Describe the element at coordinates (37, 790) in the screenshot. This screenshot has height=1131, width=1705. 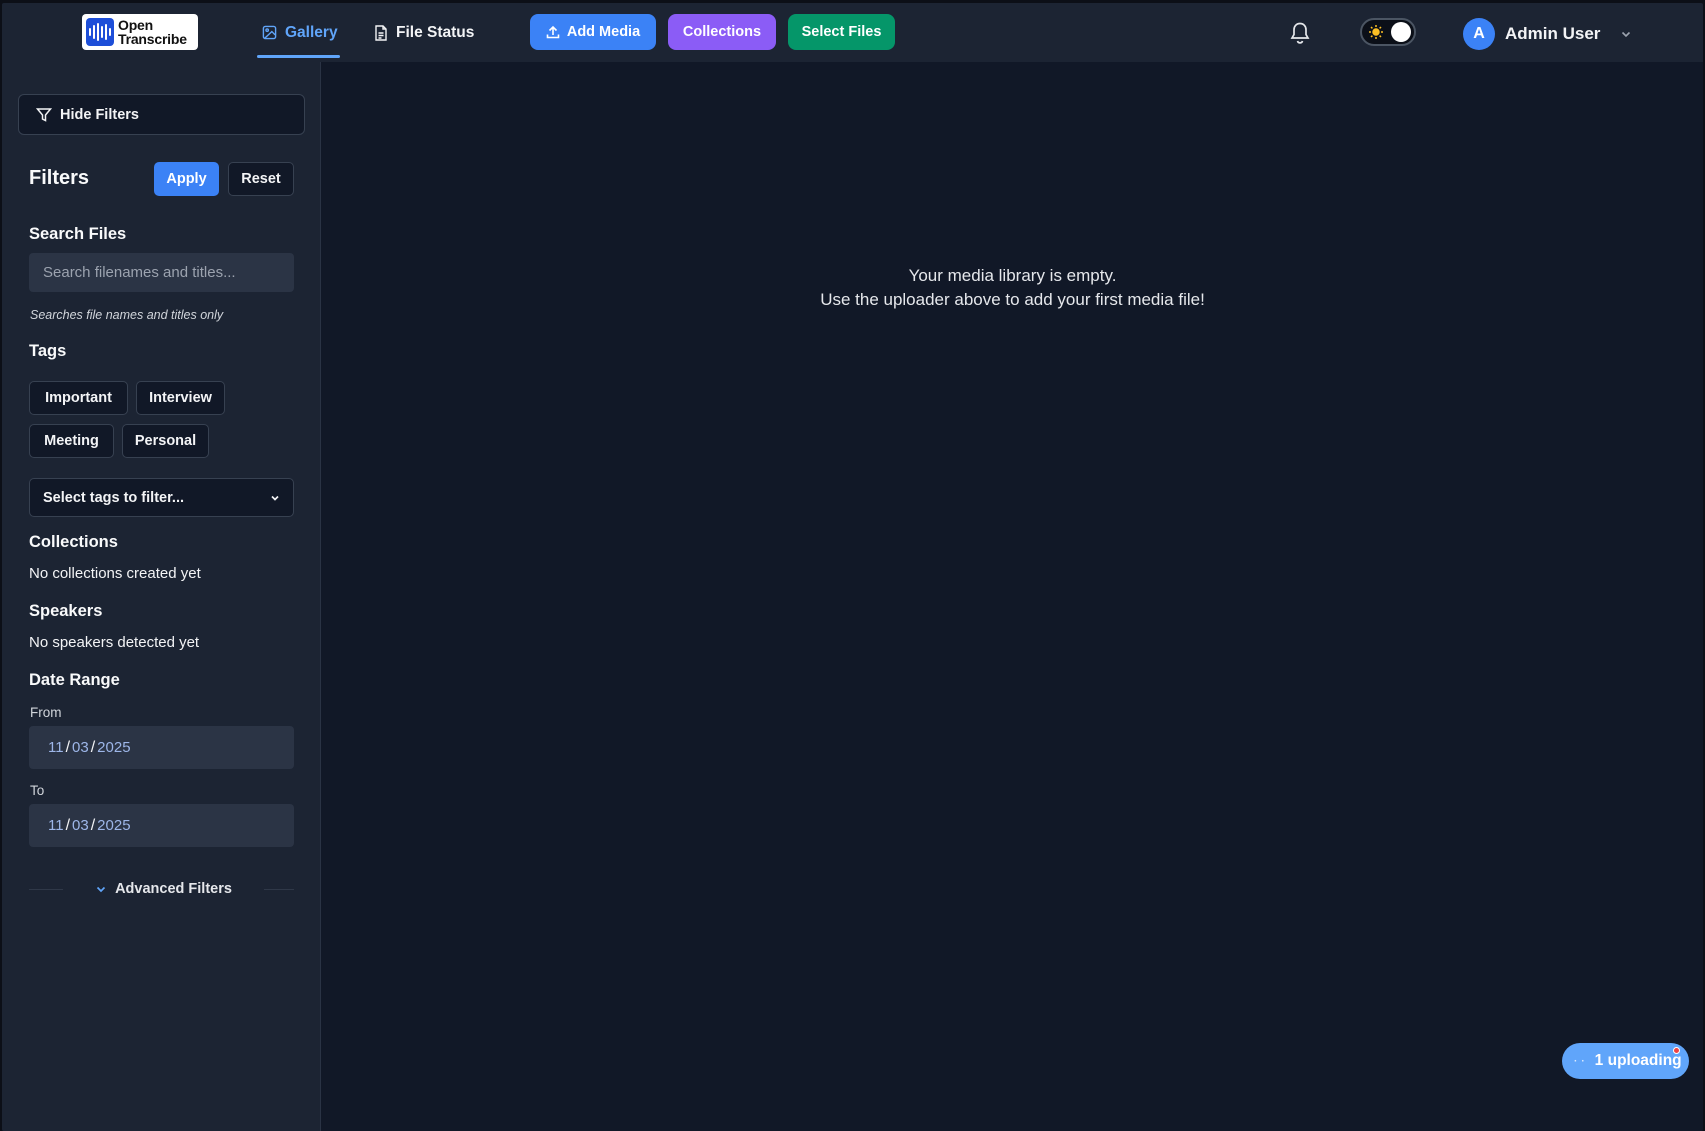
I see `date-to-label: To` at that location.